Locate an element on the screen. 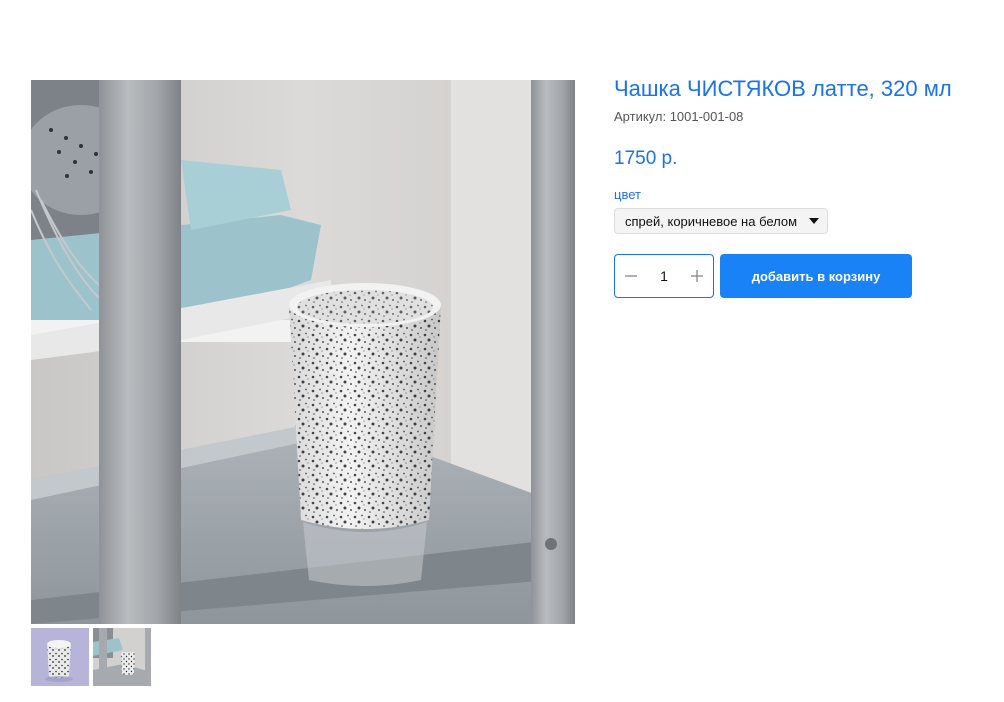  color-select: спрей, коричневое на белом is located at coordinates (721, 221).